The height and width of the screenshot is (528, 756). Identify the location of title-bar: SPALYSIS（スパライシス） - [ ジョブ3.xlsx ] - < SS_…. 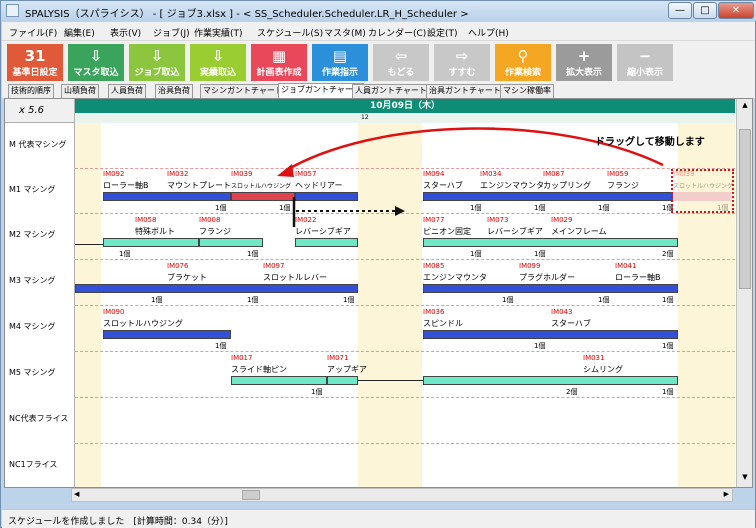
(378, 11).